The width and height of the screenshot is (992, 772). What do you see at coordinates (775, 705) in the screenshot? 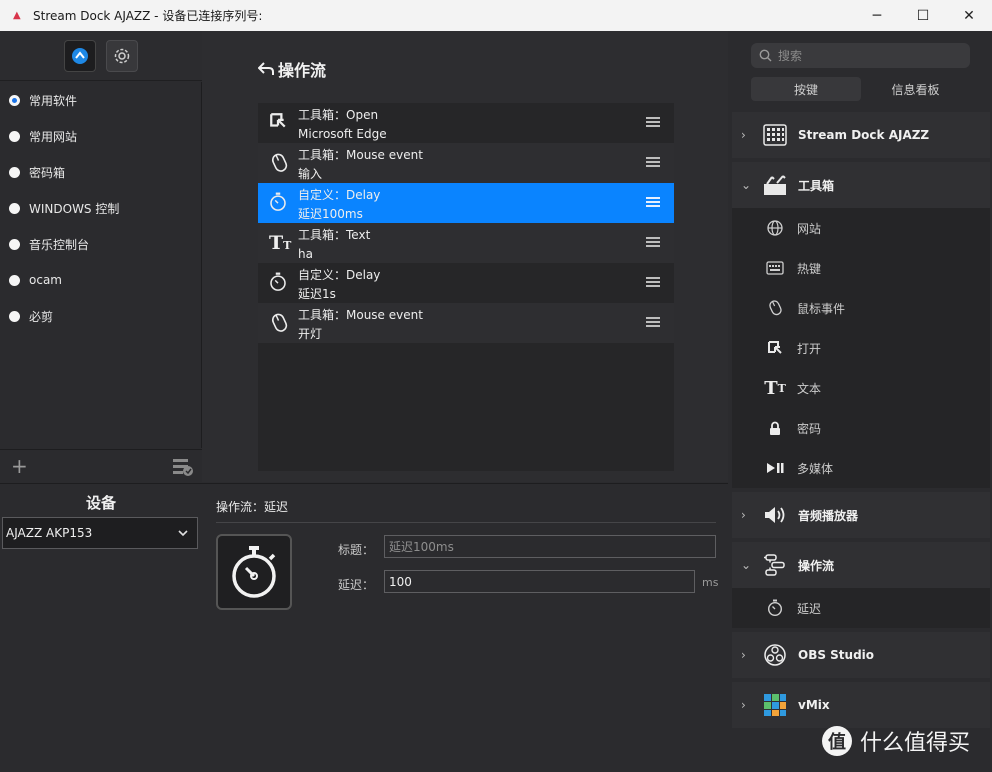
I see `vmix-logo-icon` at bounding box center [775, 705].